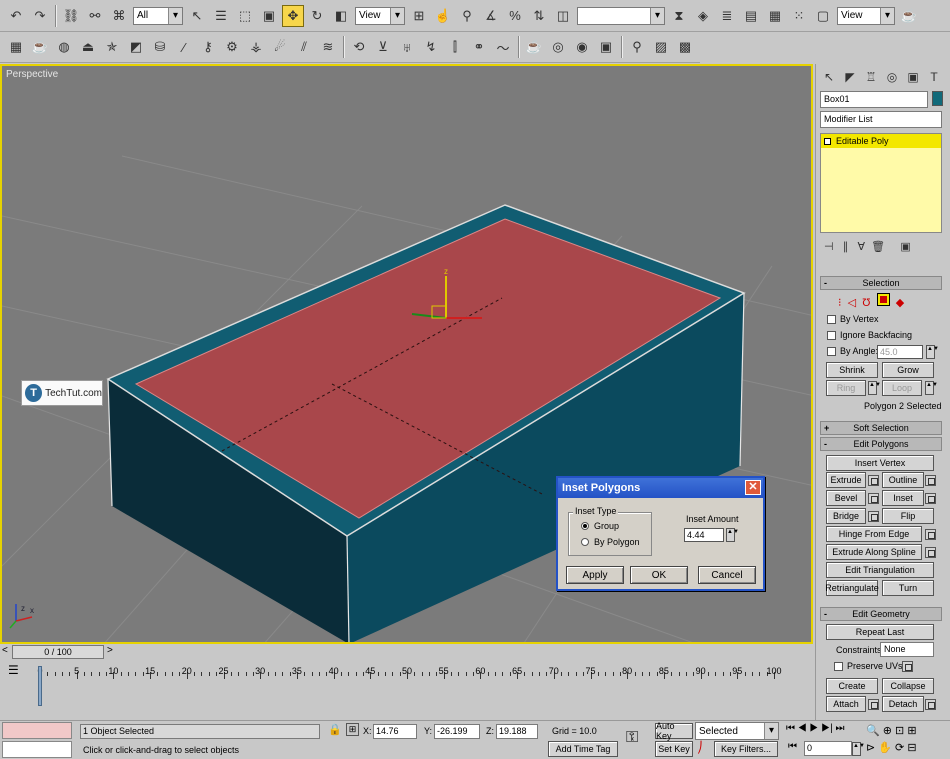  Describe the element at coordinates (930, 534) in the screenshot. I see `hinge-settings-icon` at that location.